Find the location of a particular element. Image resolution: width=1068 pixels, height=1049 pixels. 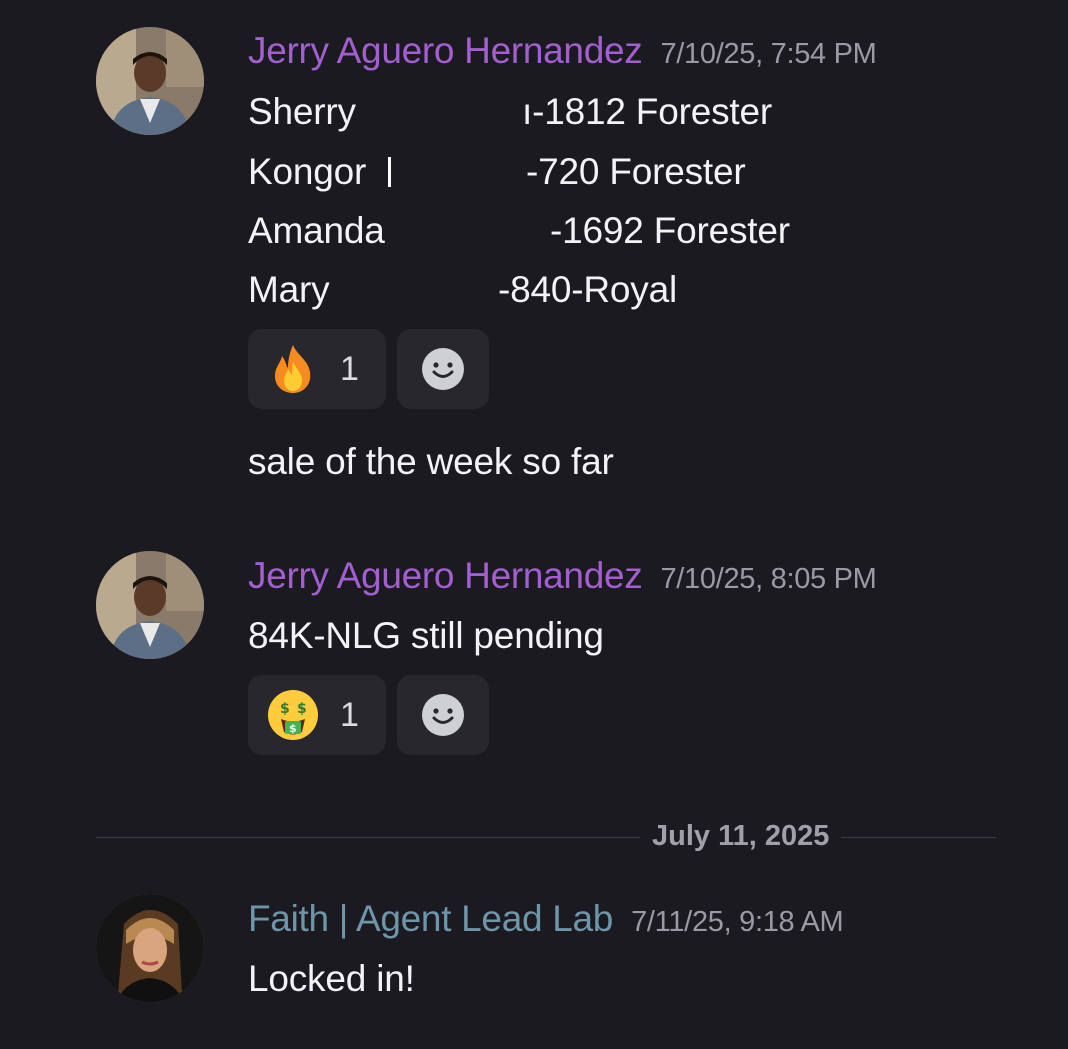

message-text: 84K-NLG still pending is located at coordinates (426, 635).